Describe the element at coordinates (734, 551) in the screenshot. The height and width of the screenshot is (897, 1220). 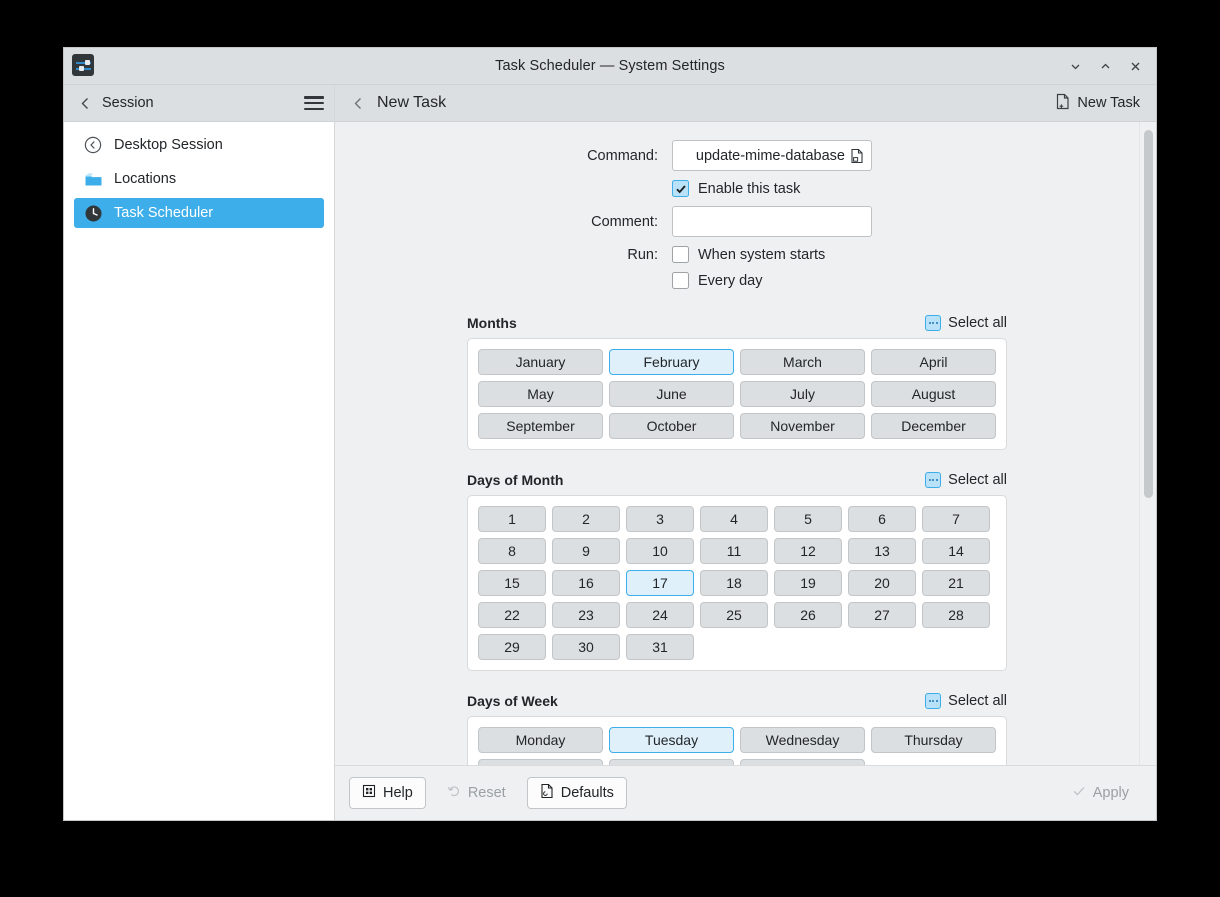
I see `days-of-month-button: 11` at that location.